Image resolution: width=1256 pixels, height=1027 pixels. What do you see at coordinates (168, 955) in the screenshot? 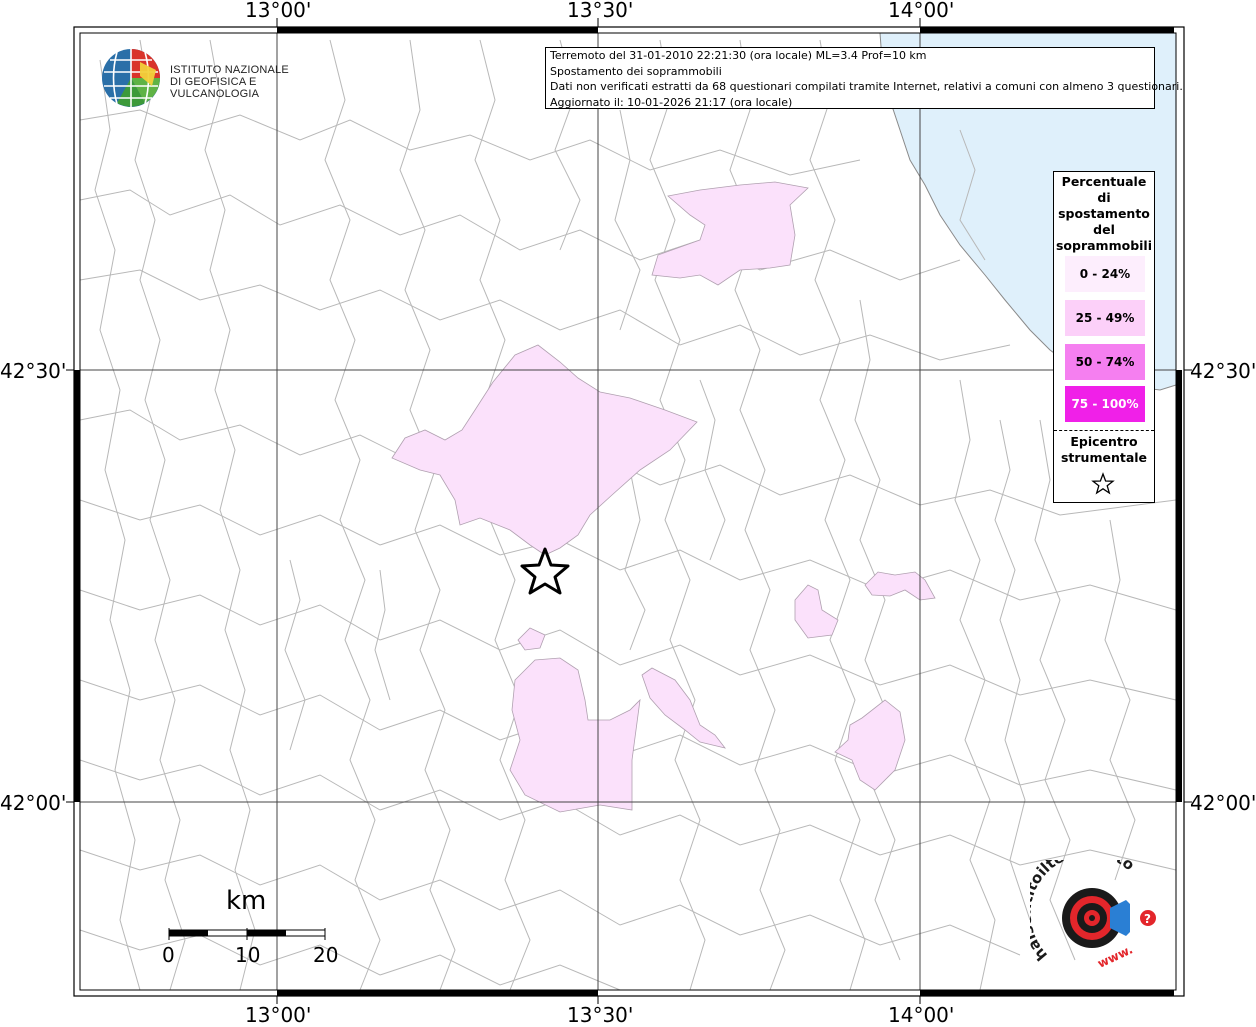
I see `scale-label-0: 0` at bounding box center [168, 955].